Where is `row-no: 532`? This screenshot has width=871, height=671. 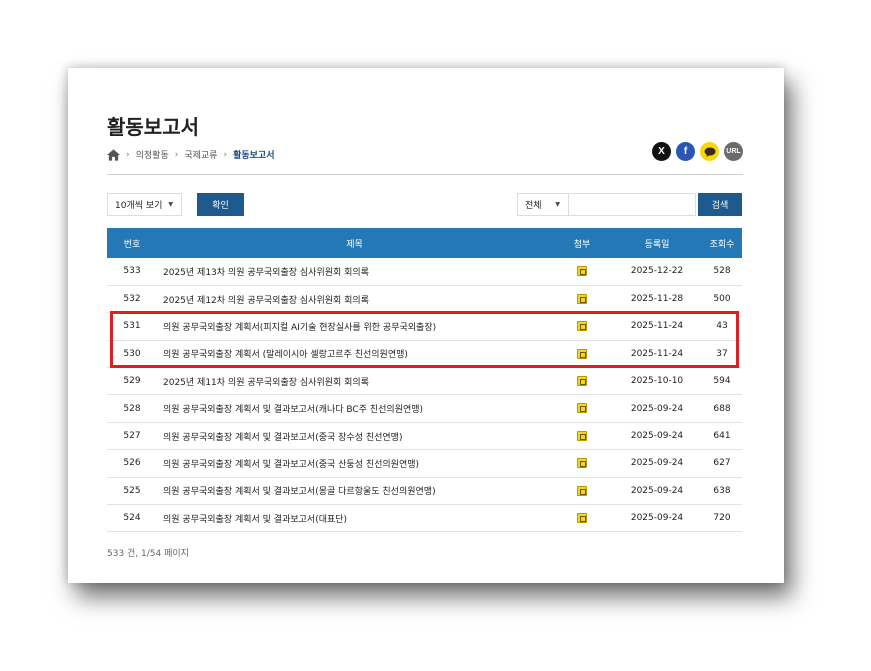
row-no: 532 is located at coordinates (132, 299).